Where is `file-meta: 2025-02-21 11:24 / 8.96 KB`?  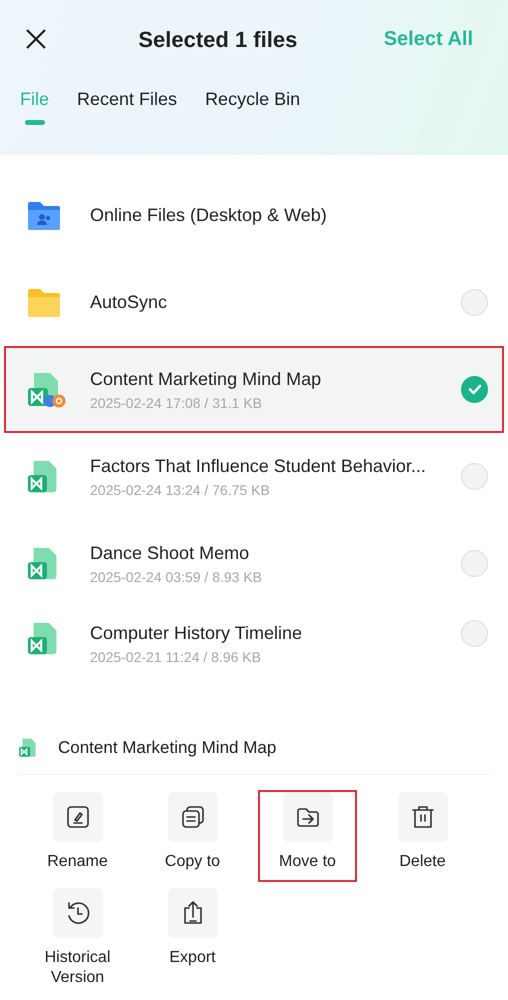 file-meta: 2025-02-21 11:24 / 8.96 KB is located at coordinates (176, 657).